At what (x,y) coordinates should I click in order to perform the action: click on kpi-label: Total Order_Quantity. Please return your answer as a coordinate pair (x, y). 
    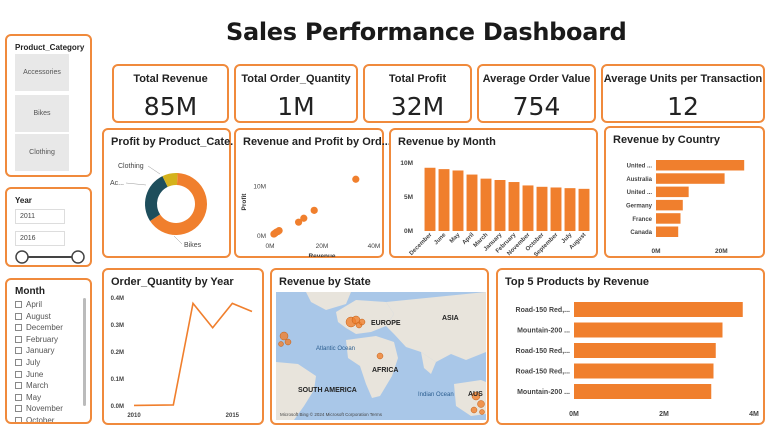
    Looking at the image, I should click on (296, 79).